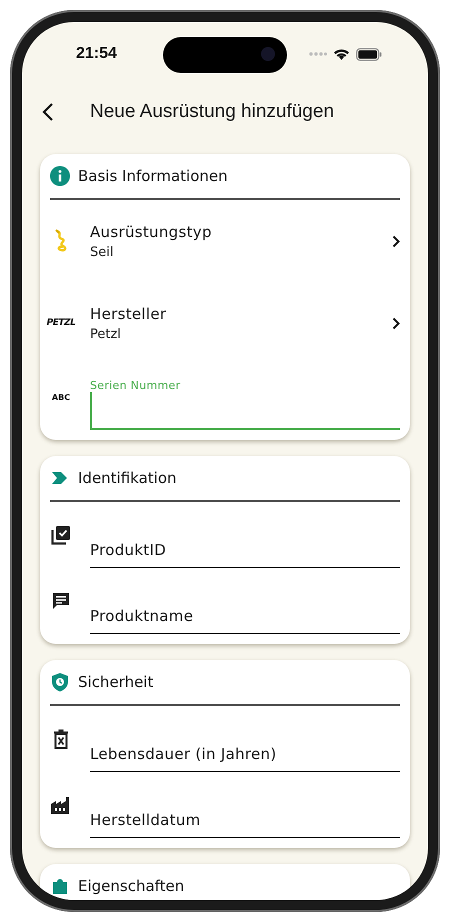 Image resolution: width=450 pixels, height=920 pixels. Describe the element at coordinates (245, 750) in the screenshot. I see `input-field: Lebensdauer (in Jahren)` at that location.